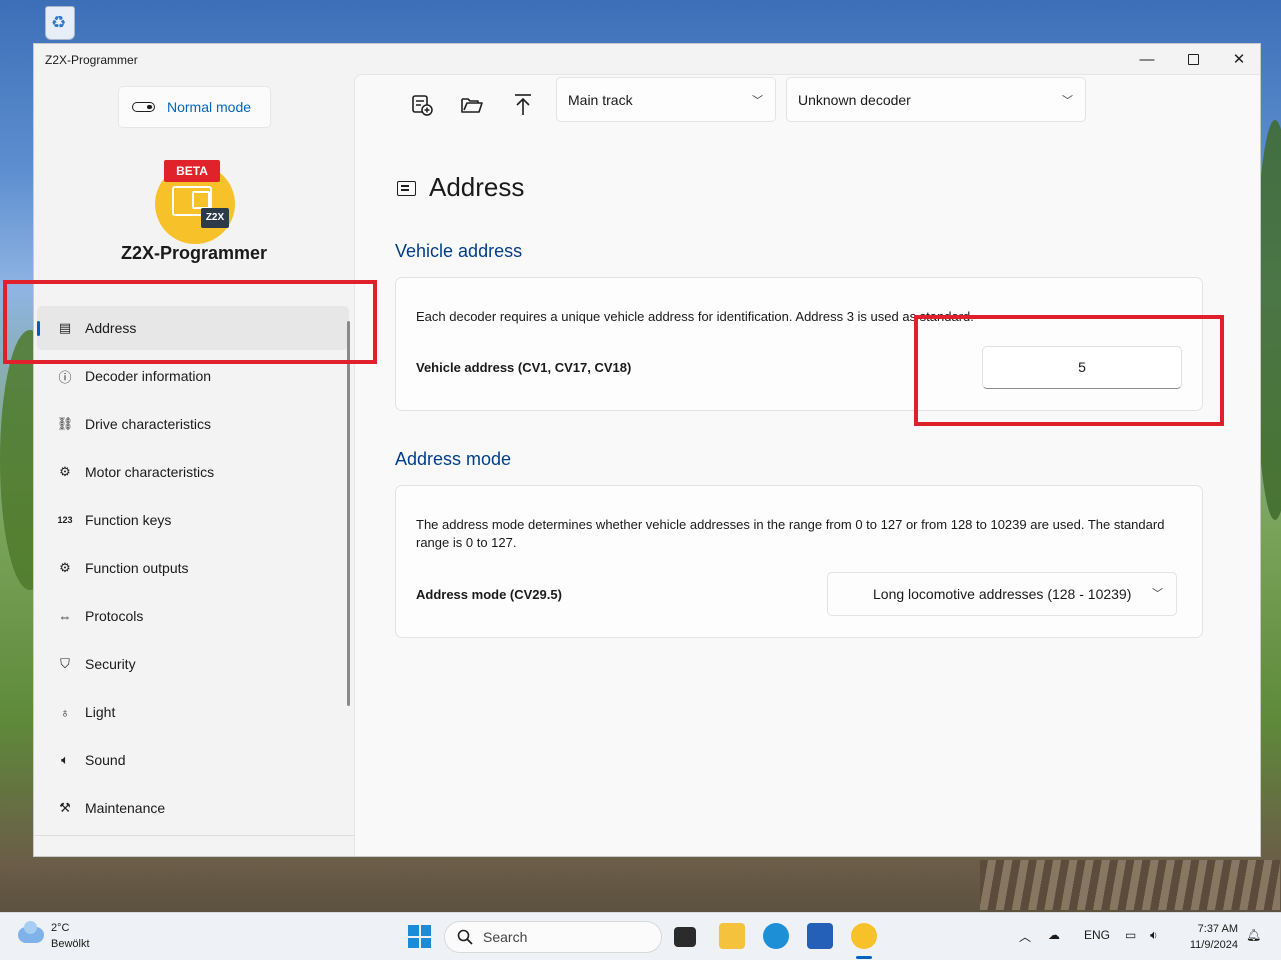 The height and width of the screenshot is (960, 1281). Describe the element at coordinates (936, 99) in the screenshot. I see `decoder-select: Unknown decoder ﹀` at that location.